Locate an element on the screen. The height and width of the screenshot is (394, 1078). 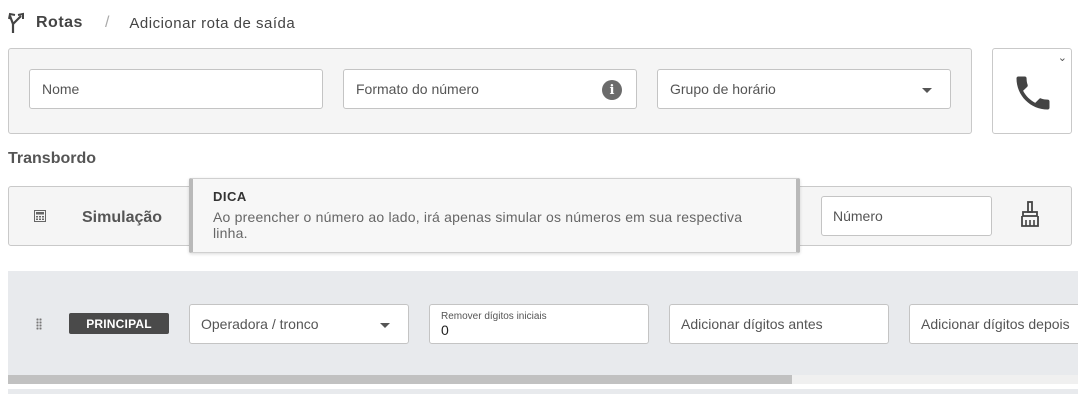
remove-digits-input: Remover dígitos iniciais 0 is located at coordinates (539, 324).